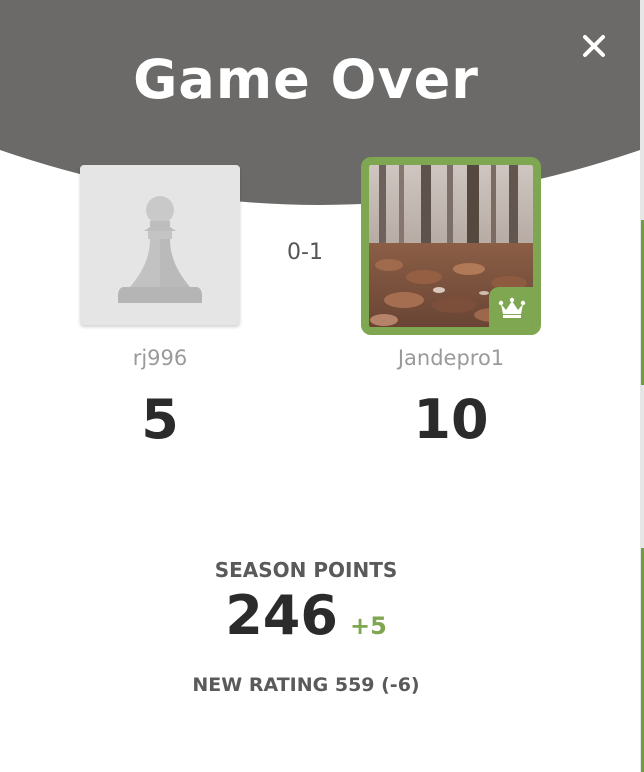 The width and height of the screenshot is (644, 772). What do you see at coordinates (368, 626) in the screenshot?
I see `season-points-delta: +5` at bounding box center [368, 626].